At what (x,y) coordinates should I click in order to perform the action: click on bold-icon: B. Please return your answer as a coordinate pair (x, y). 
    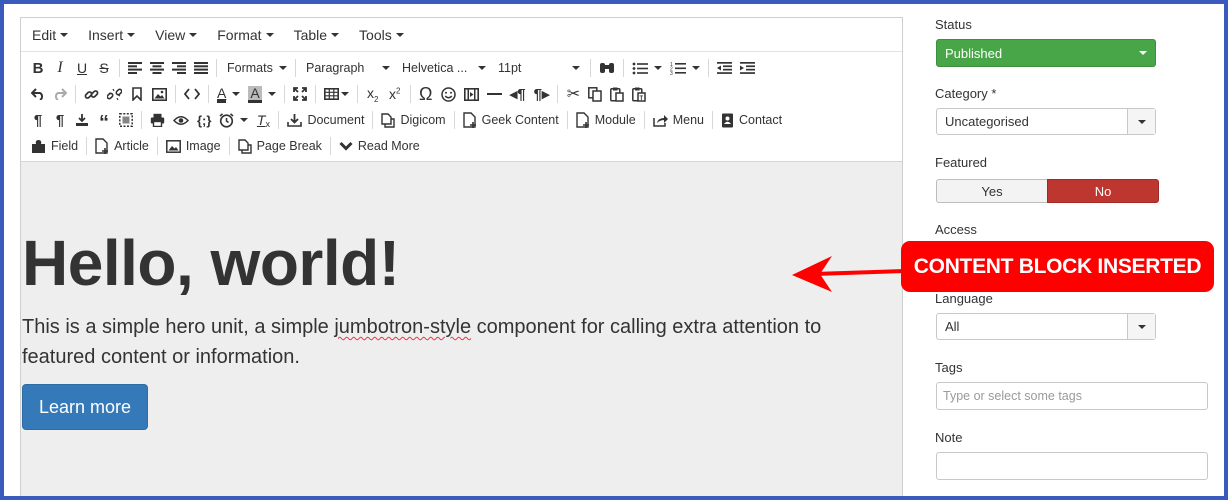
    Looking at the image, I should click on (38, 68).